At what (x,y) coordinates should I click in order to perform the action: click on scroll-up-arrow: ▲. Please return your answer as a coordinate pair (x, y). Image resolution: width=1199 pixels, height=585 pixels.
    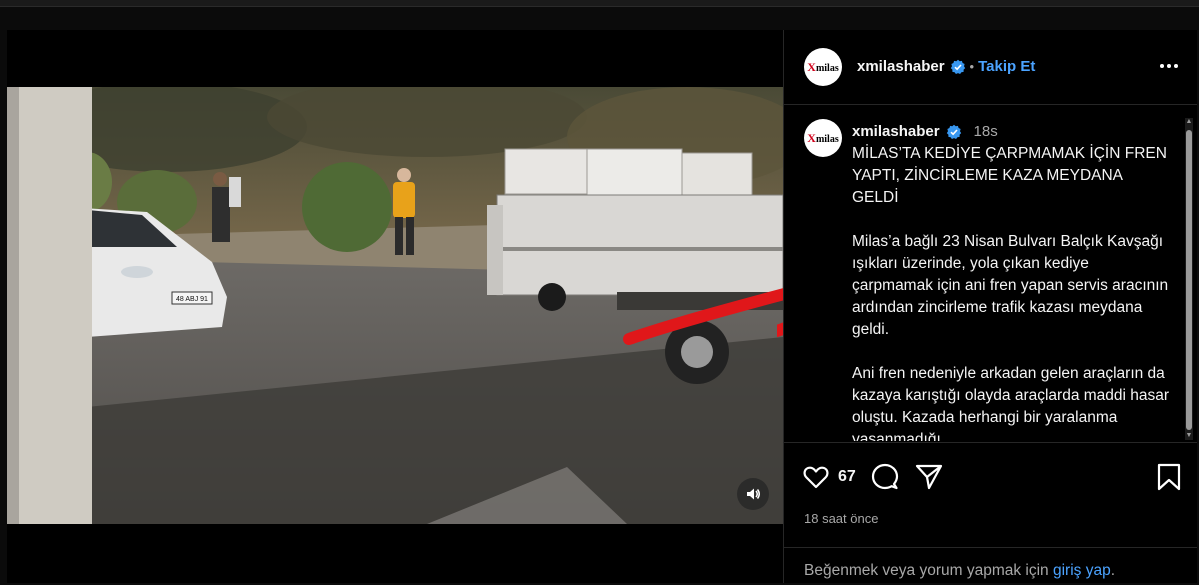
    Looking at the image, I should click on (1189, 122).